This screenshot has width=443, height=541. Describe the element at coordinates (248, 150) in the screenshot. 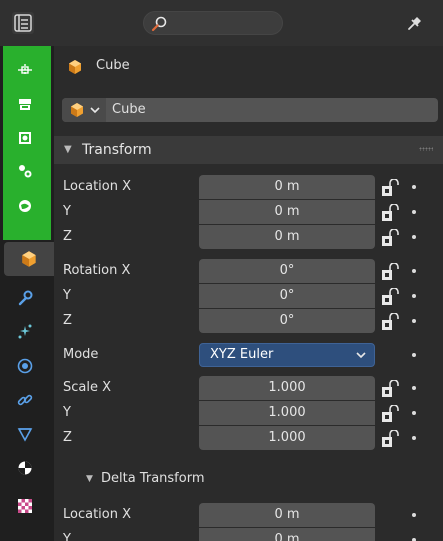

I see `transform-panel-header: ▼ Transform` at that location.